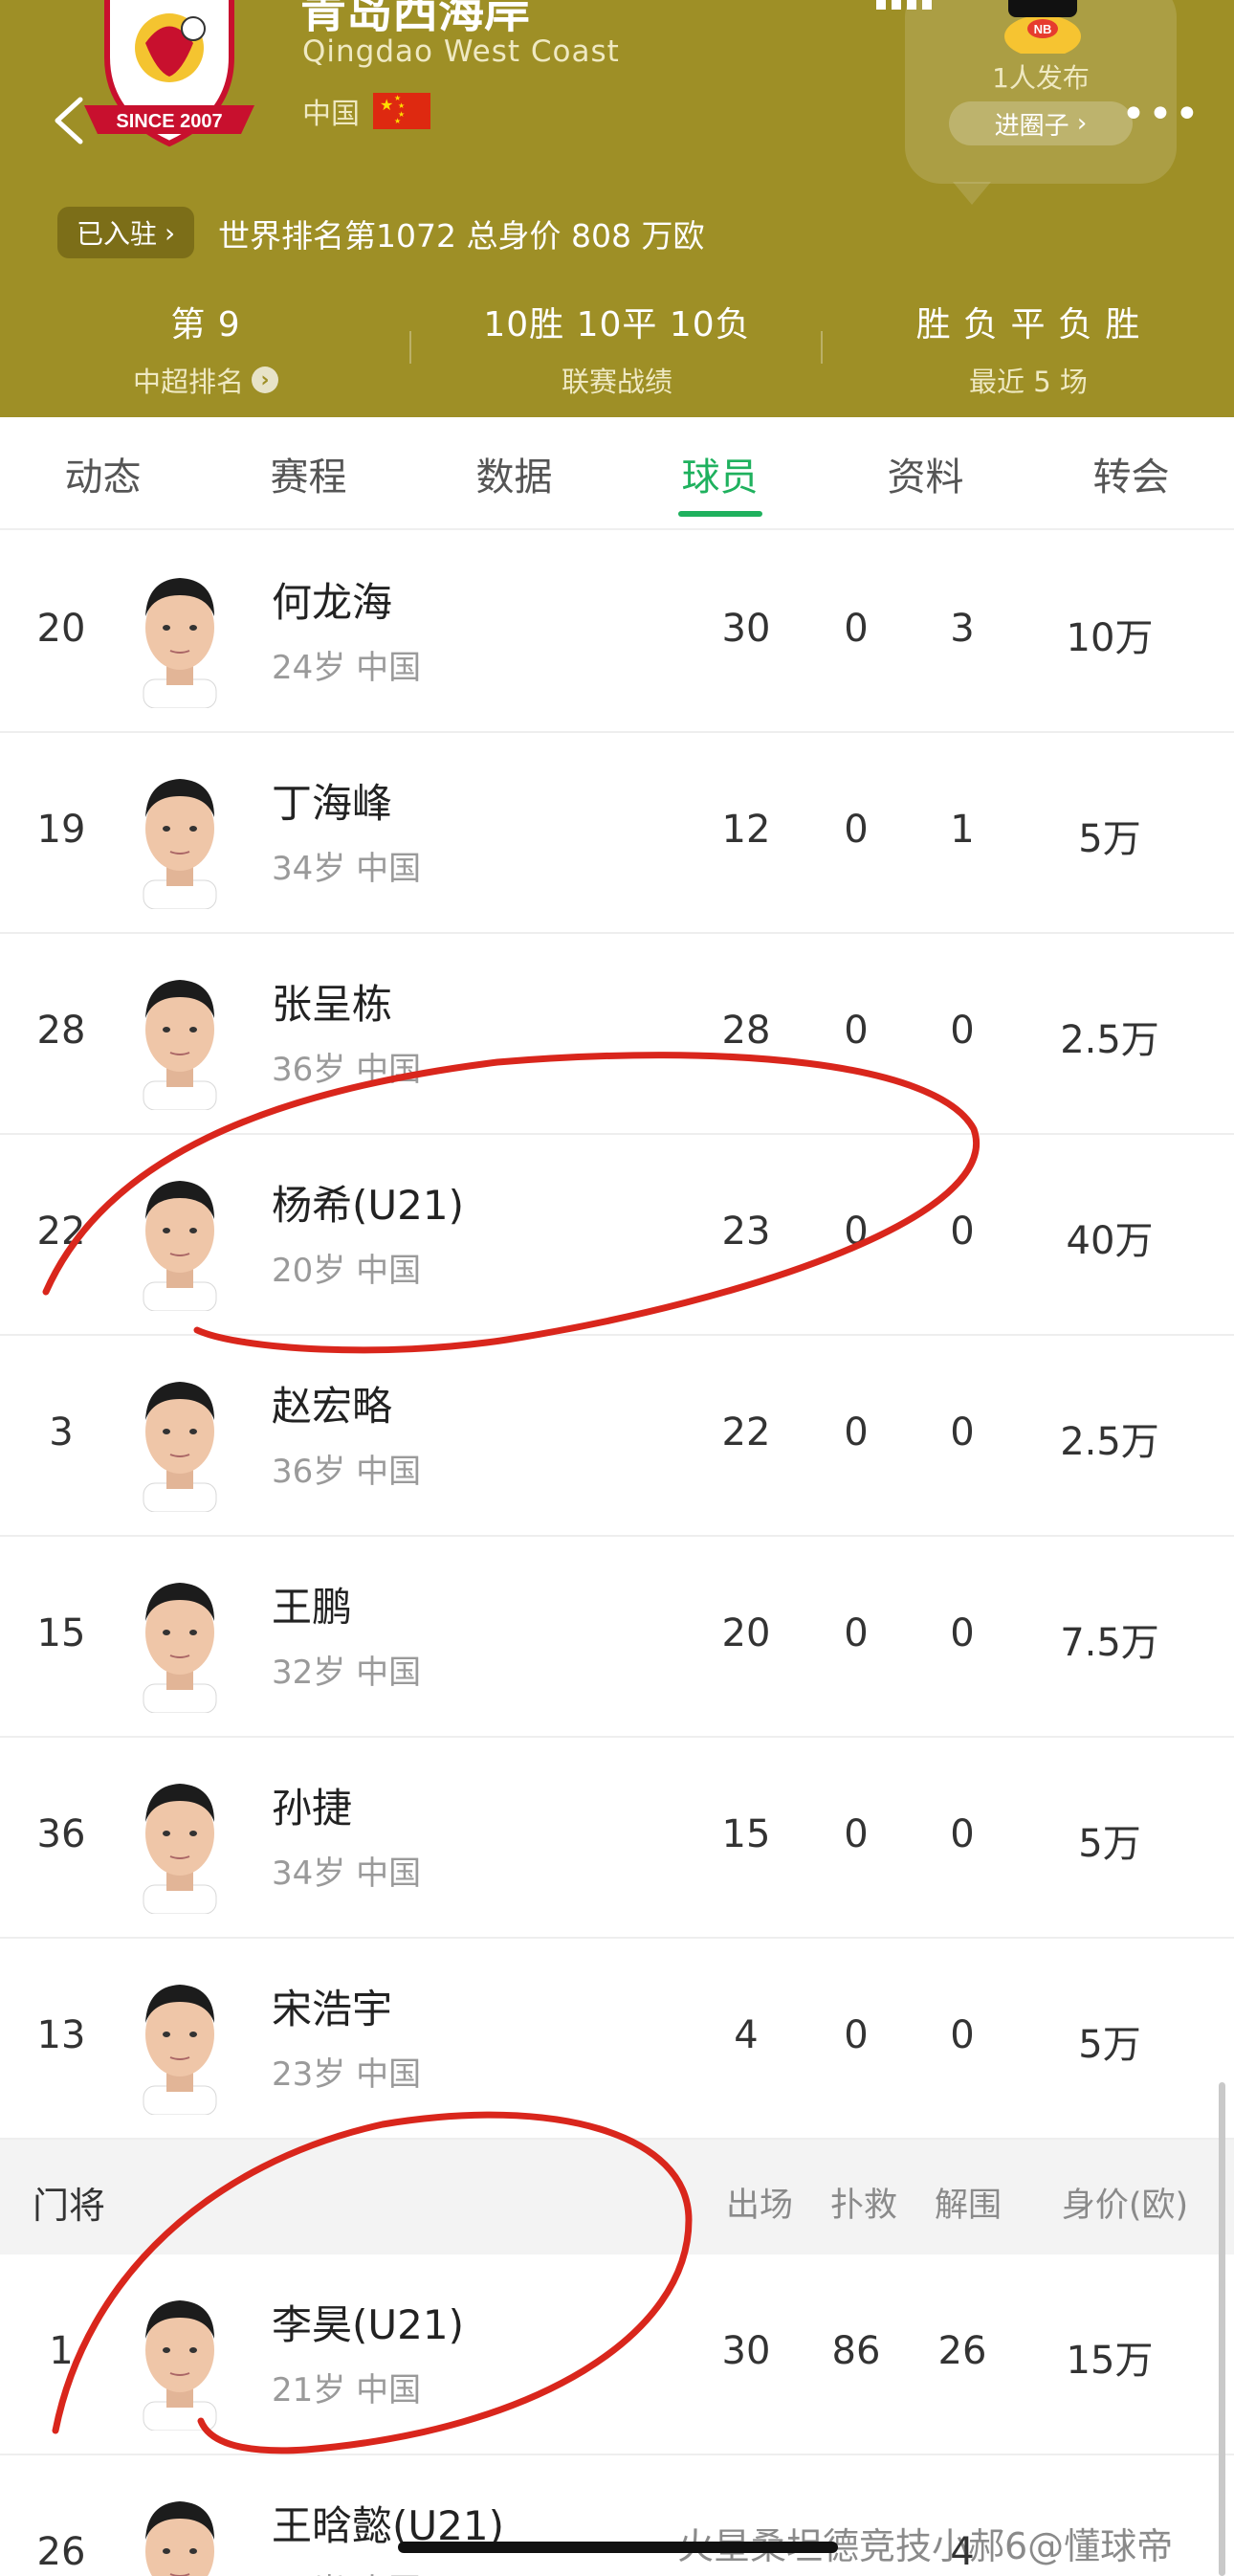  I want to click on player-name: 丁海峰, so click(332, 803).